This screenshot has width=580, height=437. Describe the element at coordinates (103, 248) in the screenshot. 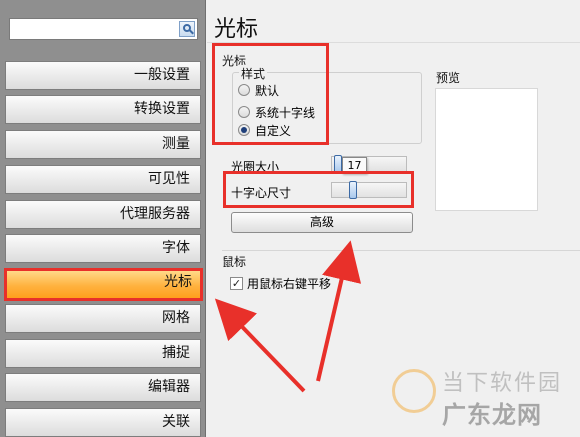

I see `sidebar-item-font: 字体` at that location.